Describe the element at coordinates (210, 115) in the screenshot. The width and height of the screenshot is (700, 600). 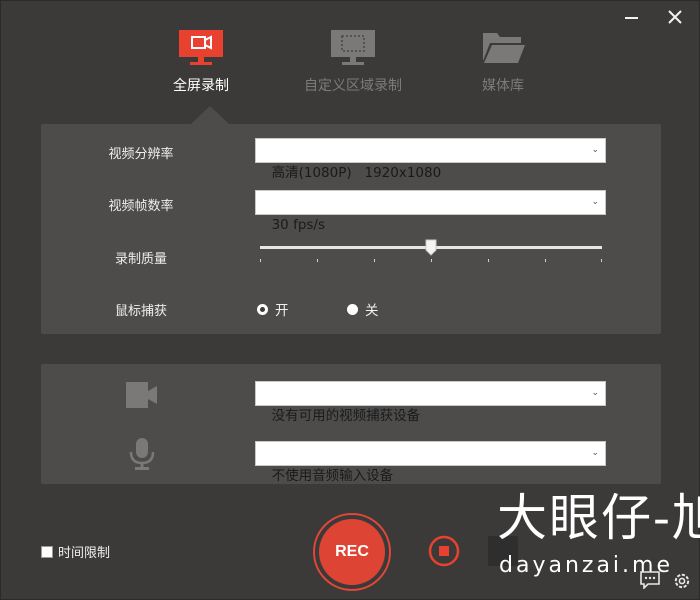
I see `active-tab-pointer` at that location.